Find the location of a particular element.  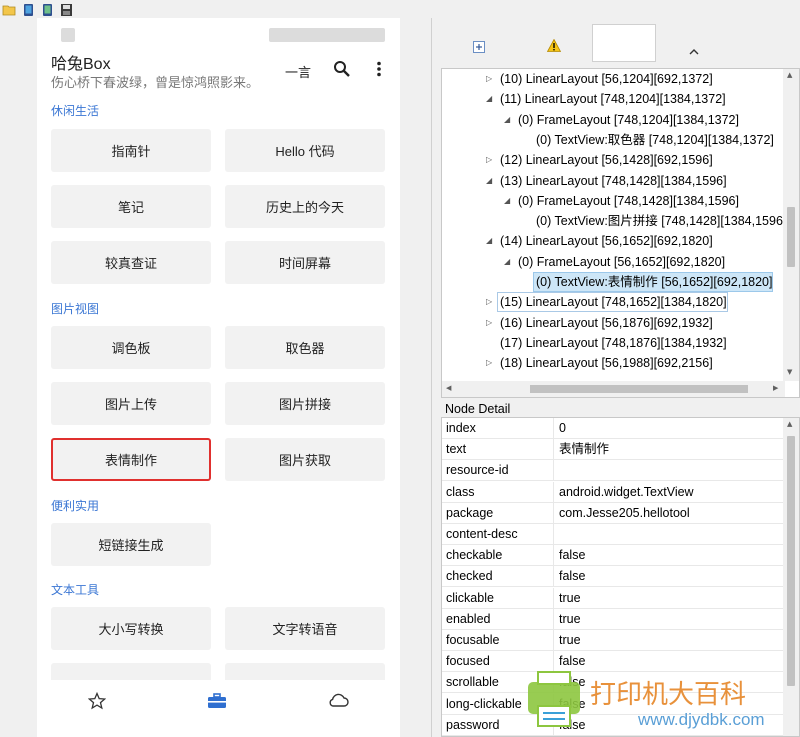

tree-node: (11) LinearLayout [748,1204][1384,1372] is located at coordinates (613, 99).